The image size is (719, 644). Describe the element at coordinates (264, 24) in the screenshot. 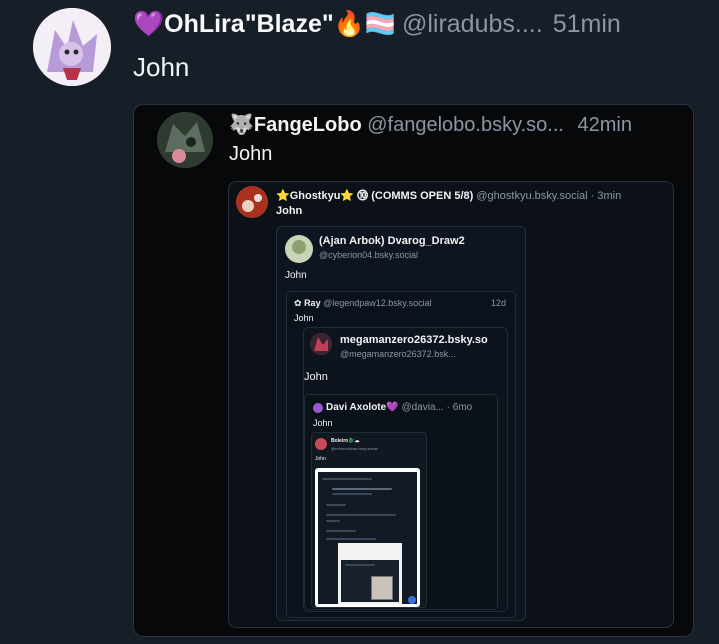

I see `author-name: 💜OhLira"Blaze"🔥🏳️‍⚧️` at that location.